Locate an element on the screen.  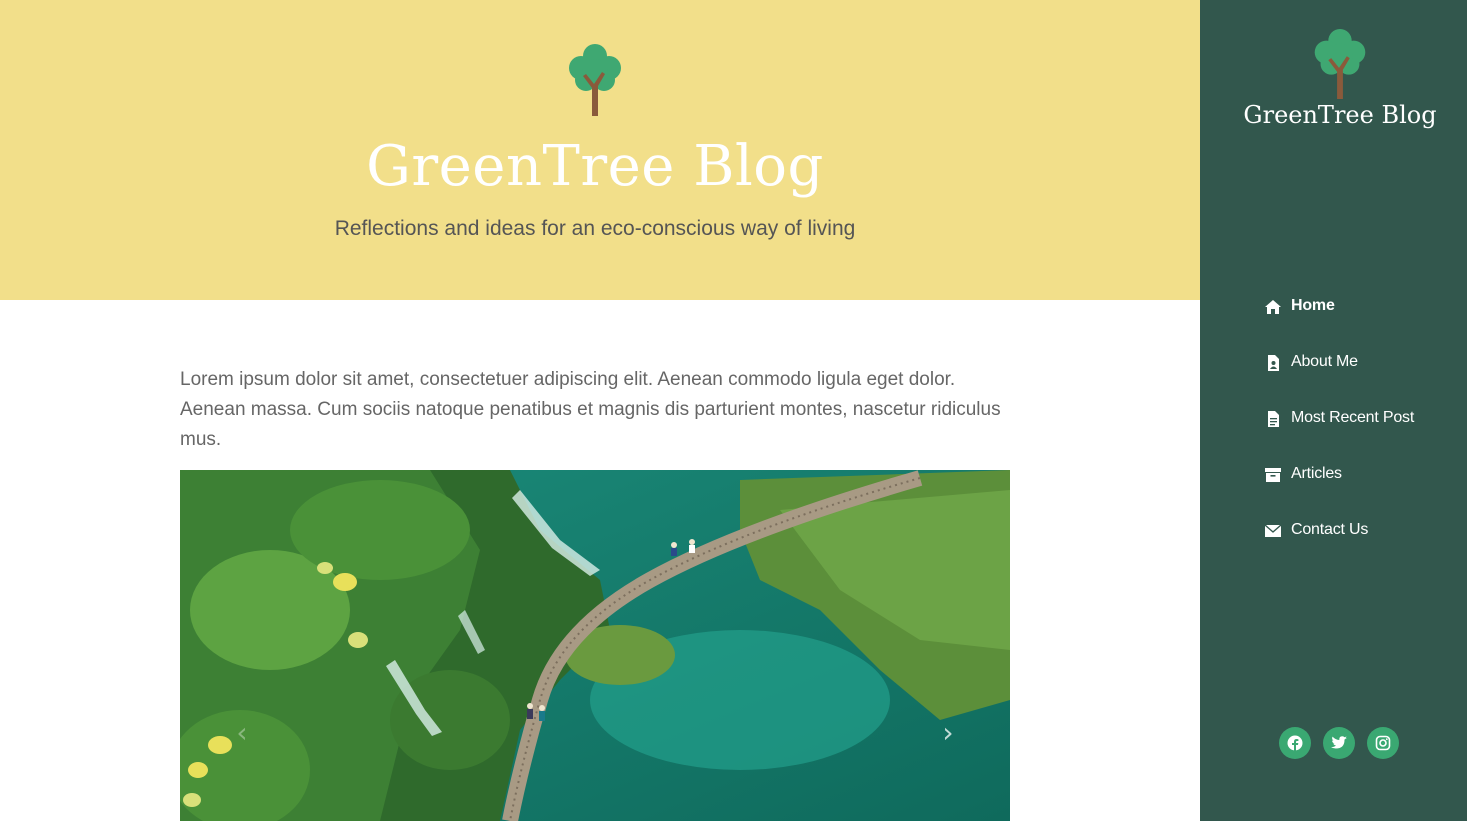
instagram-icon is located at coordinates (1383, 743).